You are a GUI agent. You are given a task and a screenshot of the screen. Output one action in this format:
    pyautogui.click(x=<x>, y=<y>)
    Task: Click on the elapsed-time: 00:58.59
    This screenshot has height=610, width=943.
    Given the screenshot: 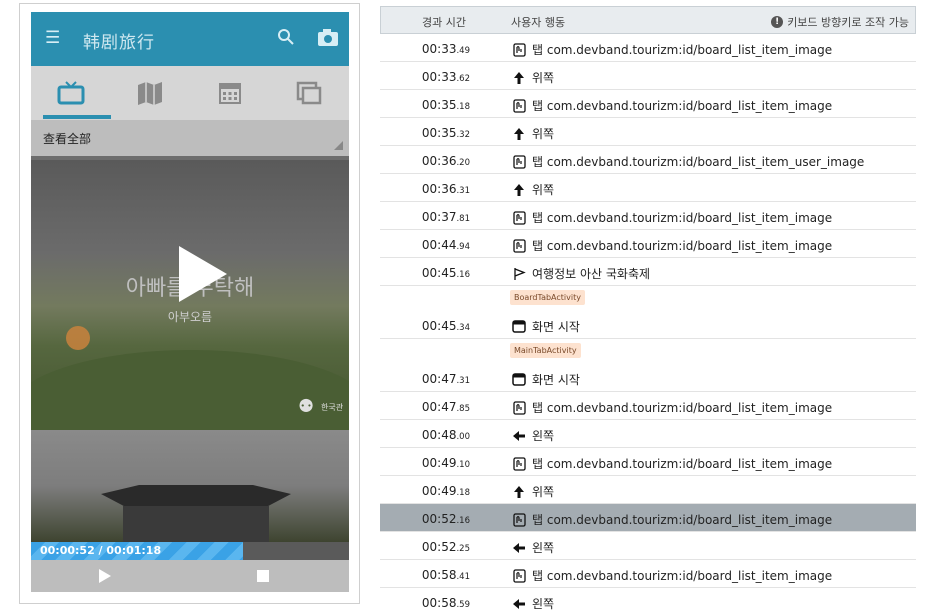 What is the action you would take?
    pyautogui.click(x=425, y=603)
    